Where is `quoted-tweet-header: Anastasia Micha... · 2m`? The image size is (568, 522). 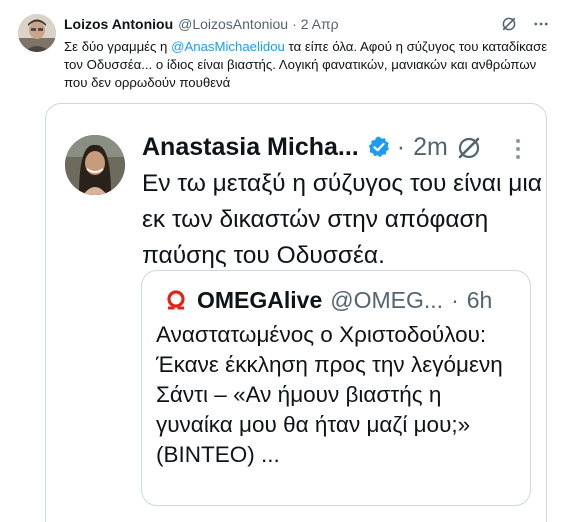 quoted-tweet-header: Anastasia Micha... · 2m is located at coordinates (295, 147).